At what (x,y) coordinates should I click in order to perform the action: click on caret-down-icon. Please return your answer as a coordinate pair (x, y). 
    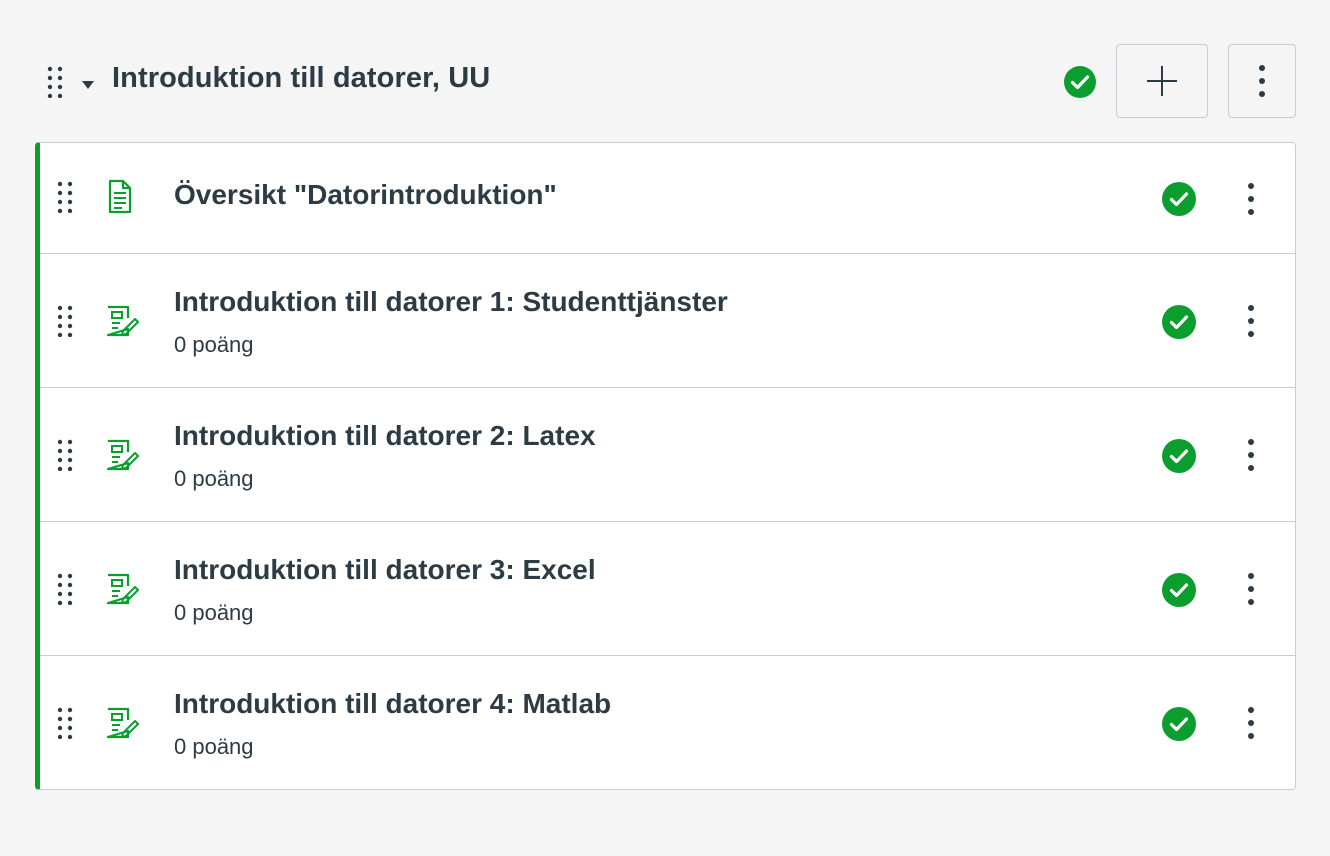
    Looking at the image, I should click on (88, 87).